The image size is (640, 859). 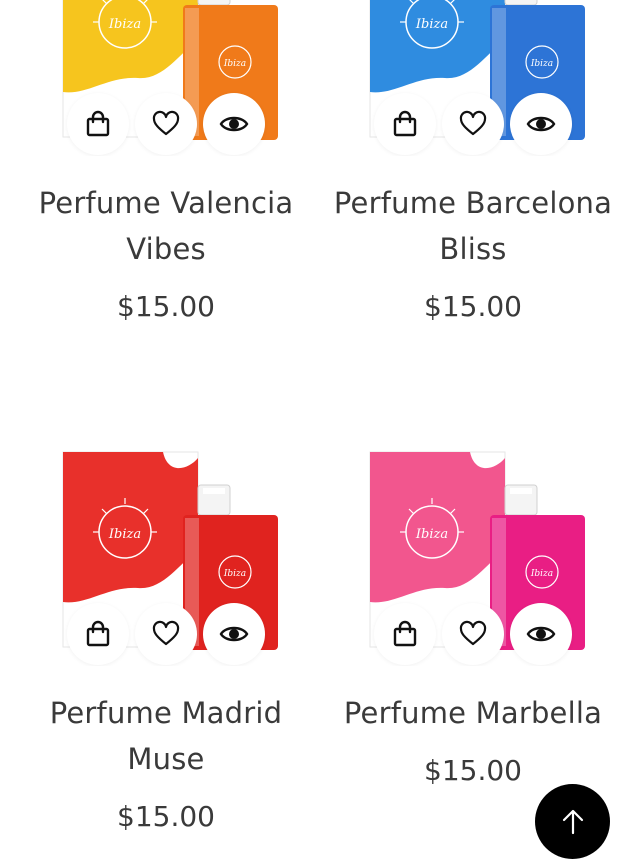 What do you see at coordinates (473, 226) in the screenshot?
I see `product-title: Perfume Barcelona Bliss` at bounding box center [473, 226].